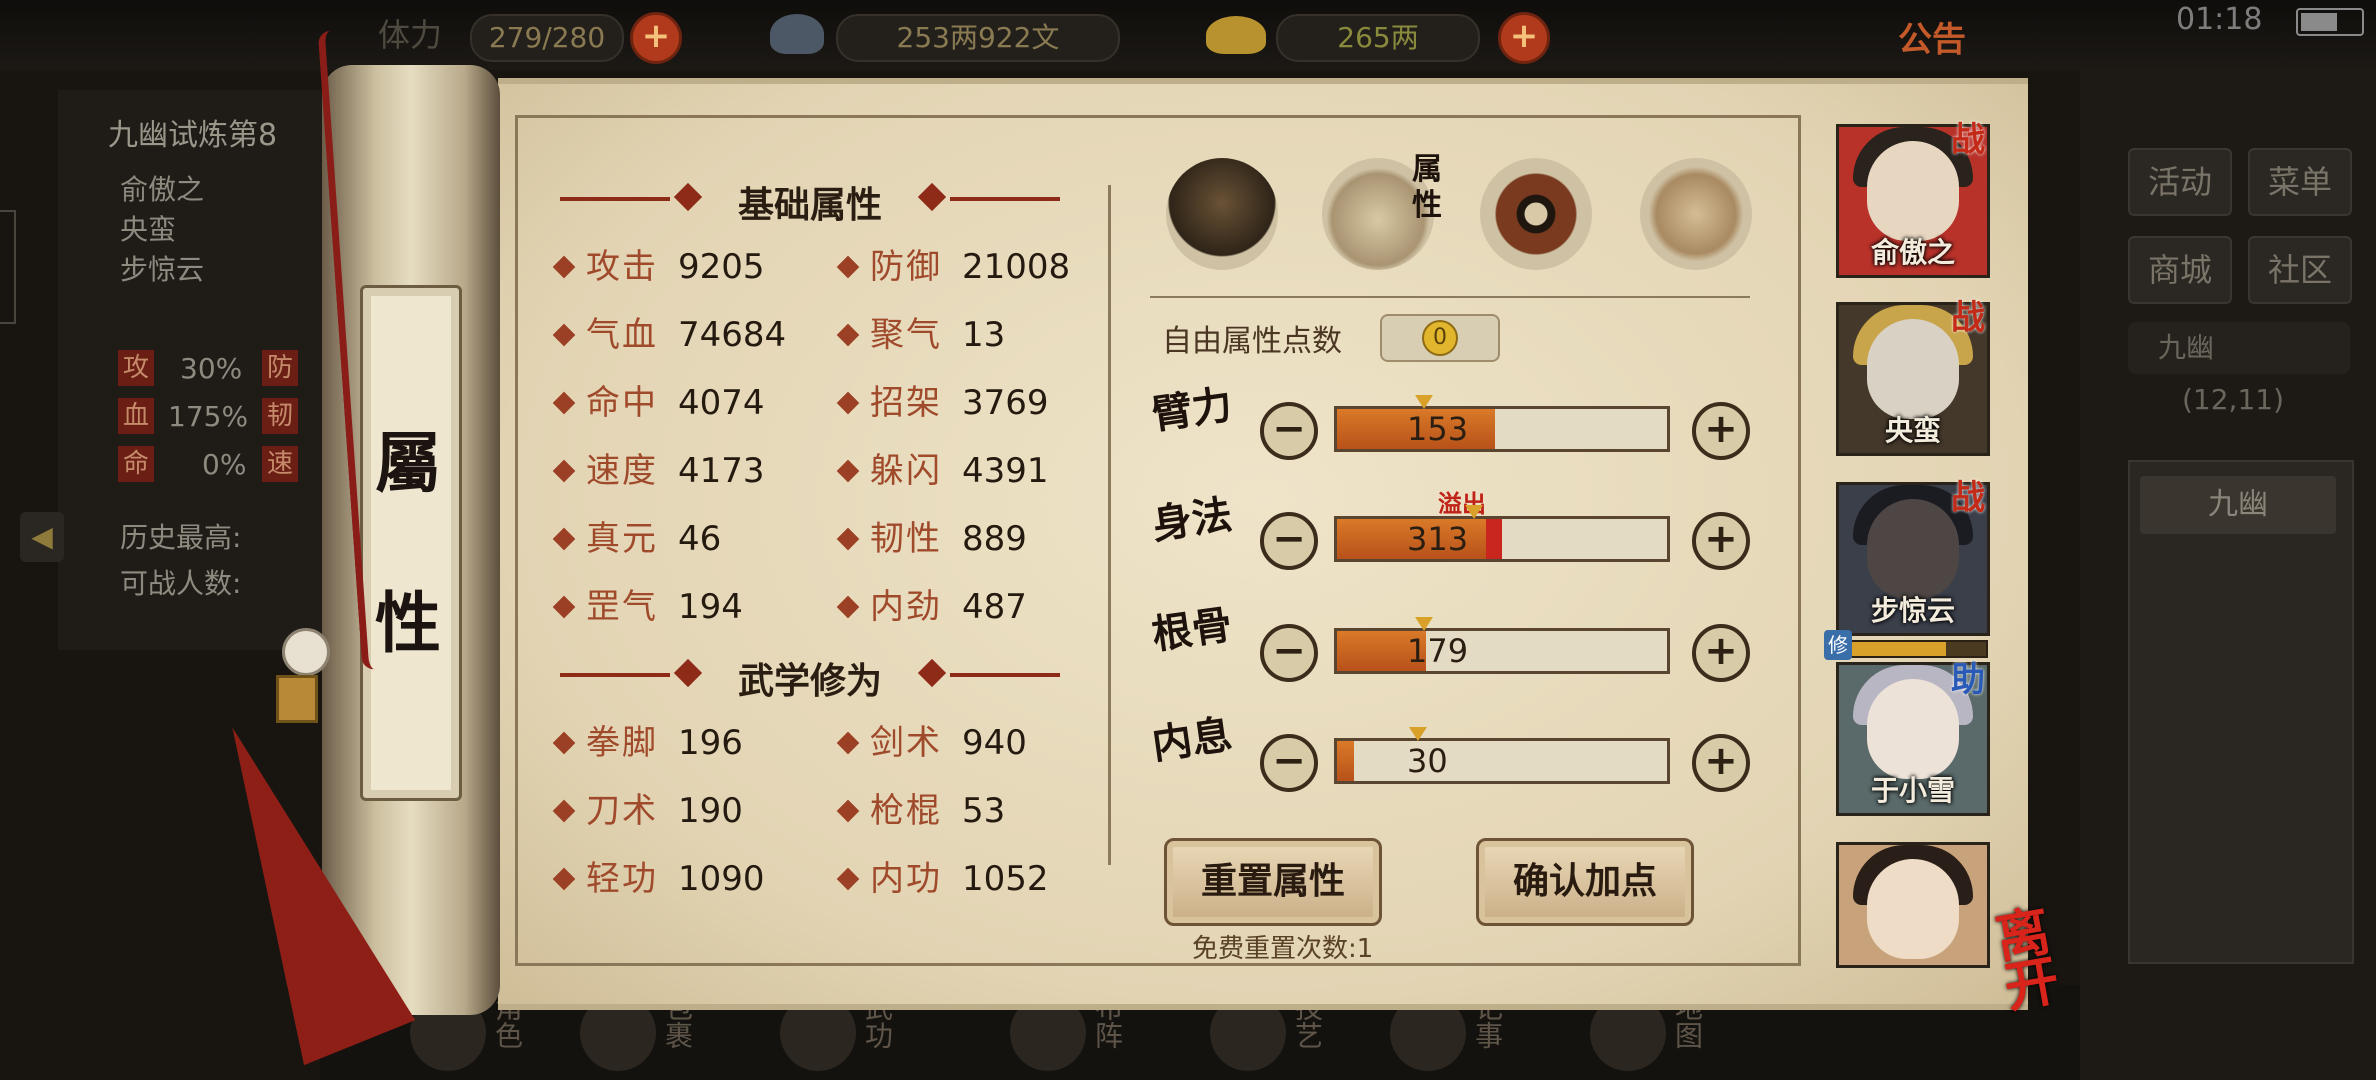  Describe the element at coordinates (162, 269) in the screenshot. I see `member-3: 步惊云` at that location.